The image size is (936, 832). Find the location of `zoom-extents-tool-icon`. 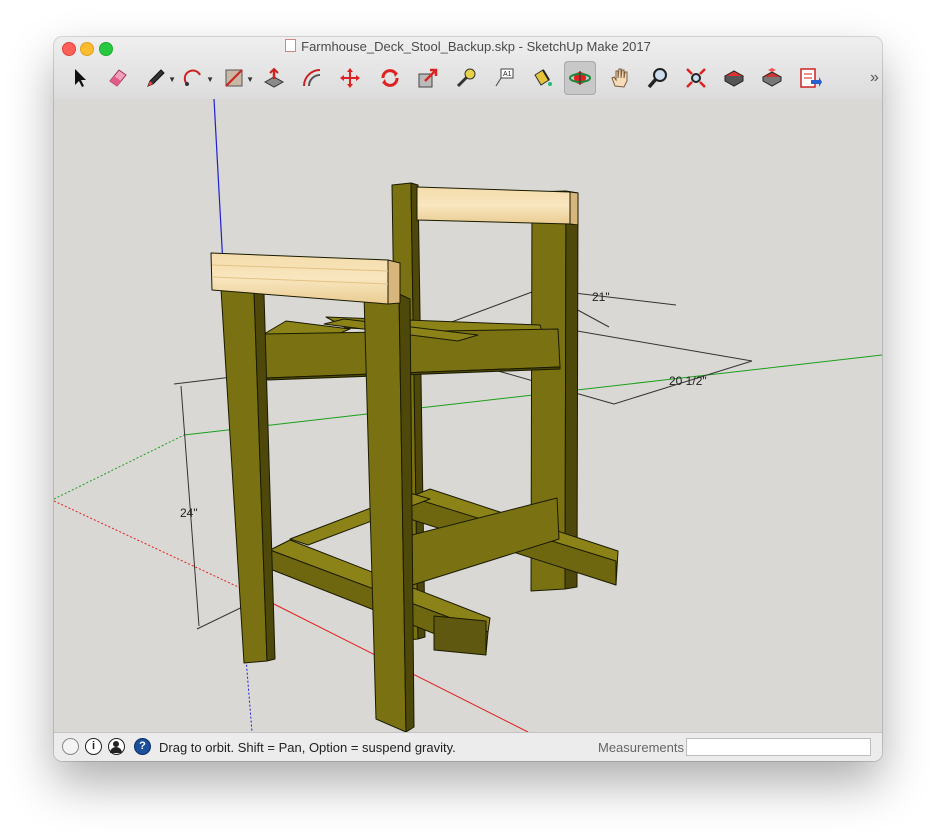

zoom-extents-tool-icon is located at coordinates (696, 78).